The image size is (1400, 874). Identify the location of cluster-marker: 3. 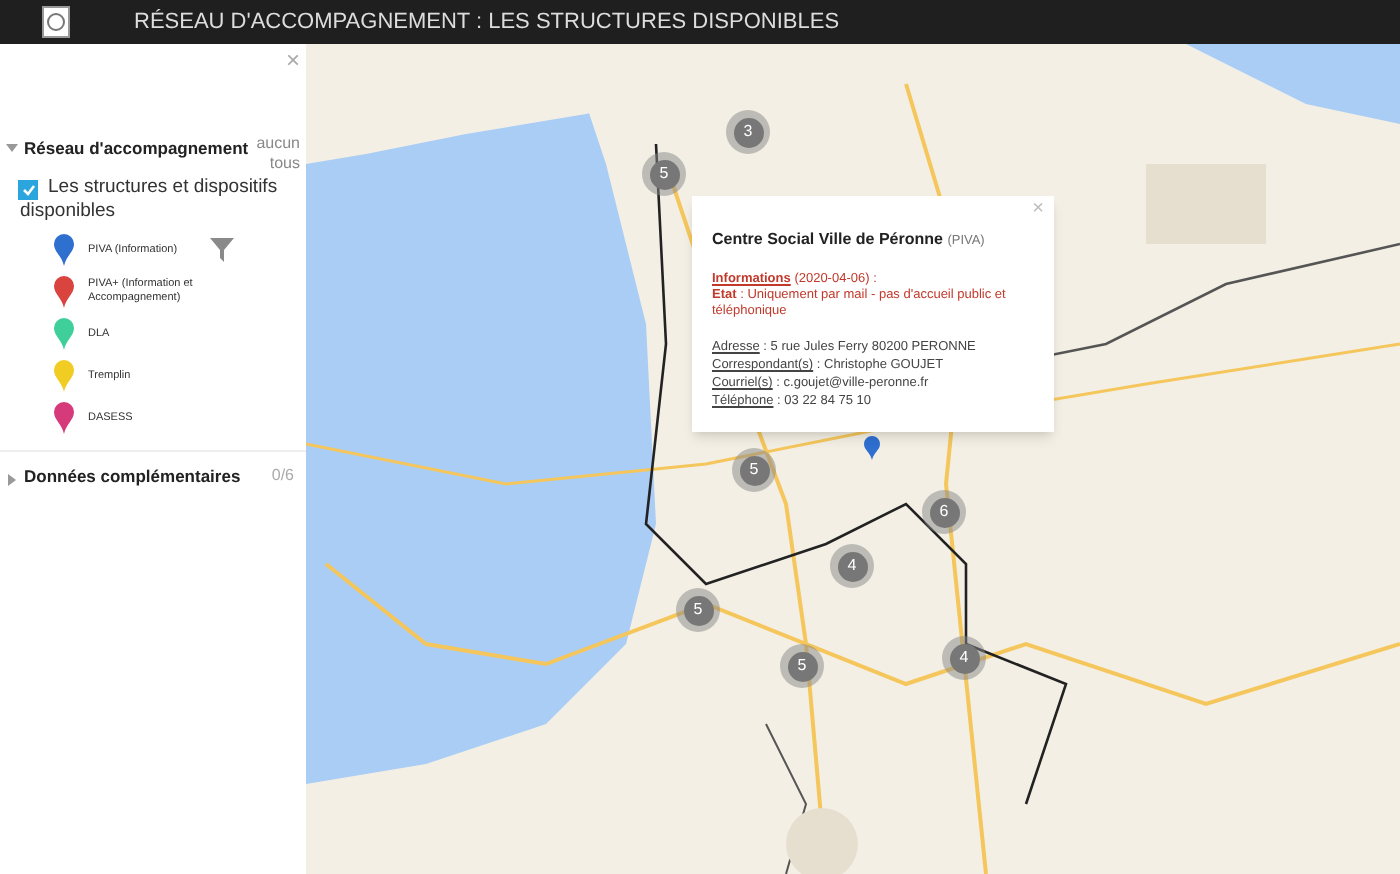
(748, 132).